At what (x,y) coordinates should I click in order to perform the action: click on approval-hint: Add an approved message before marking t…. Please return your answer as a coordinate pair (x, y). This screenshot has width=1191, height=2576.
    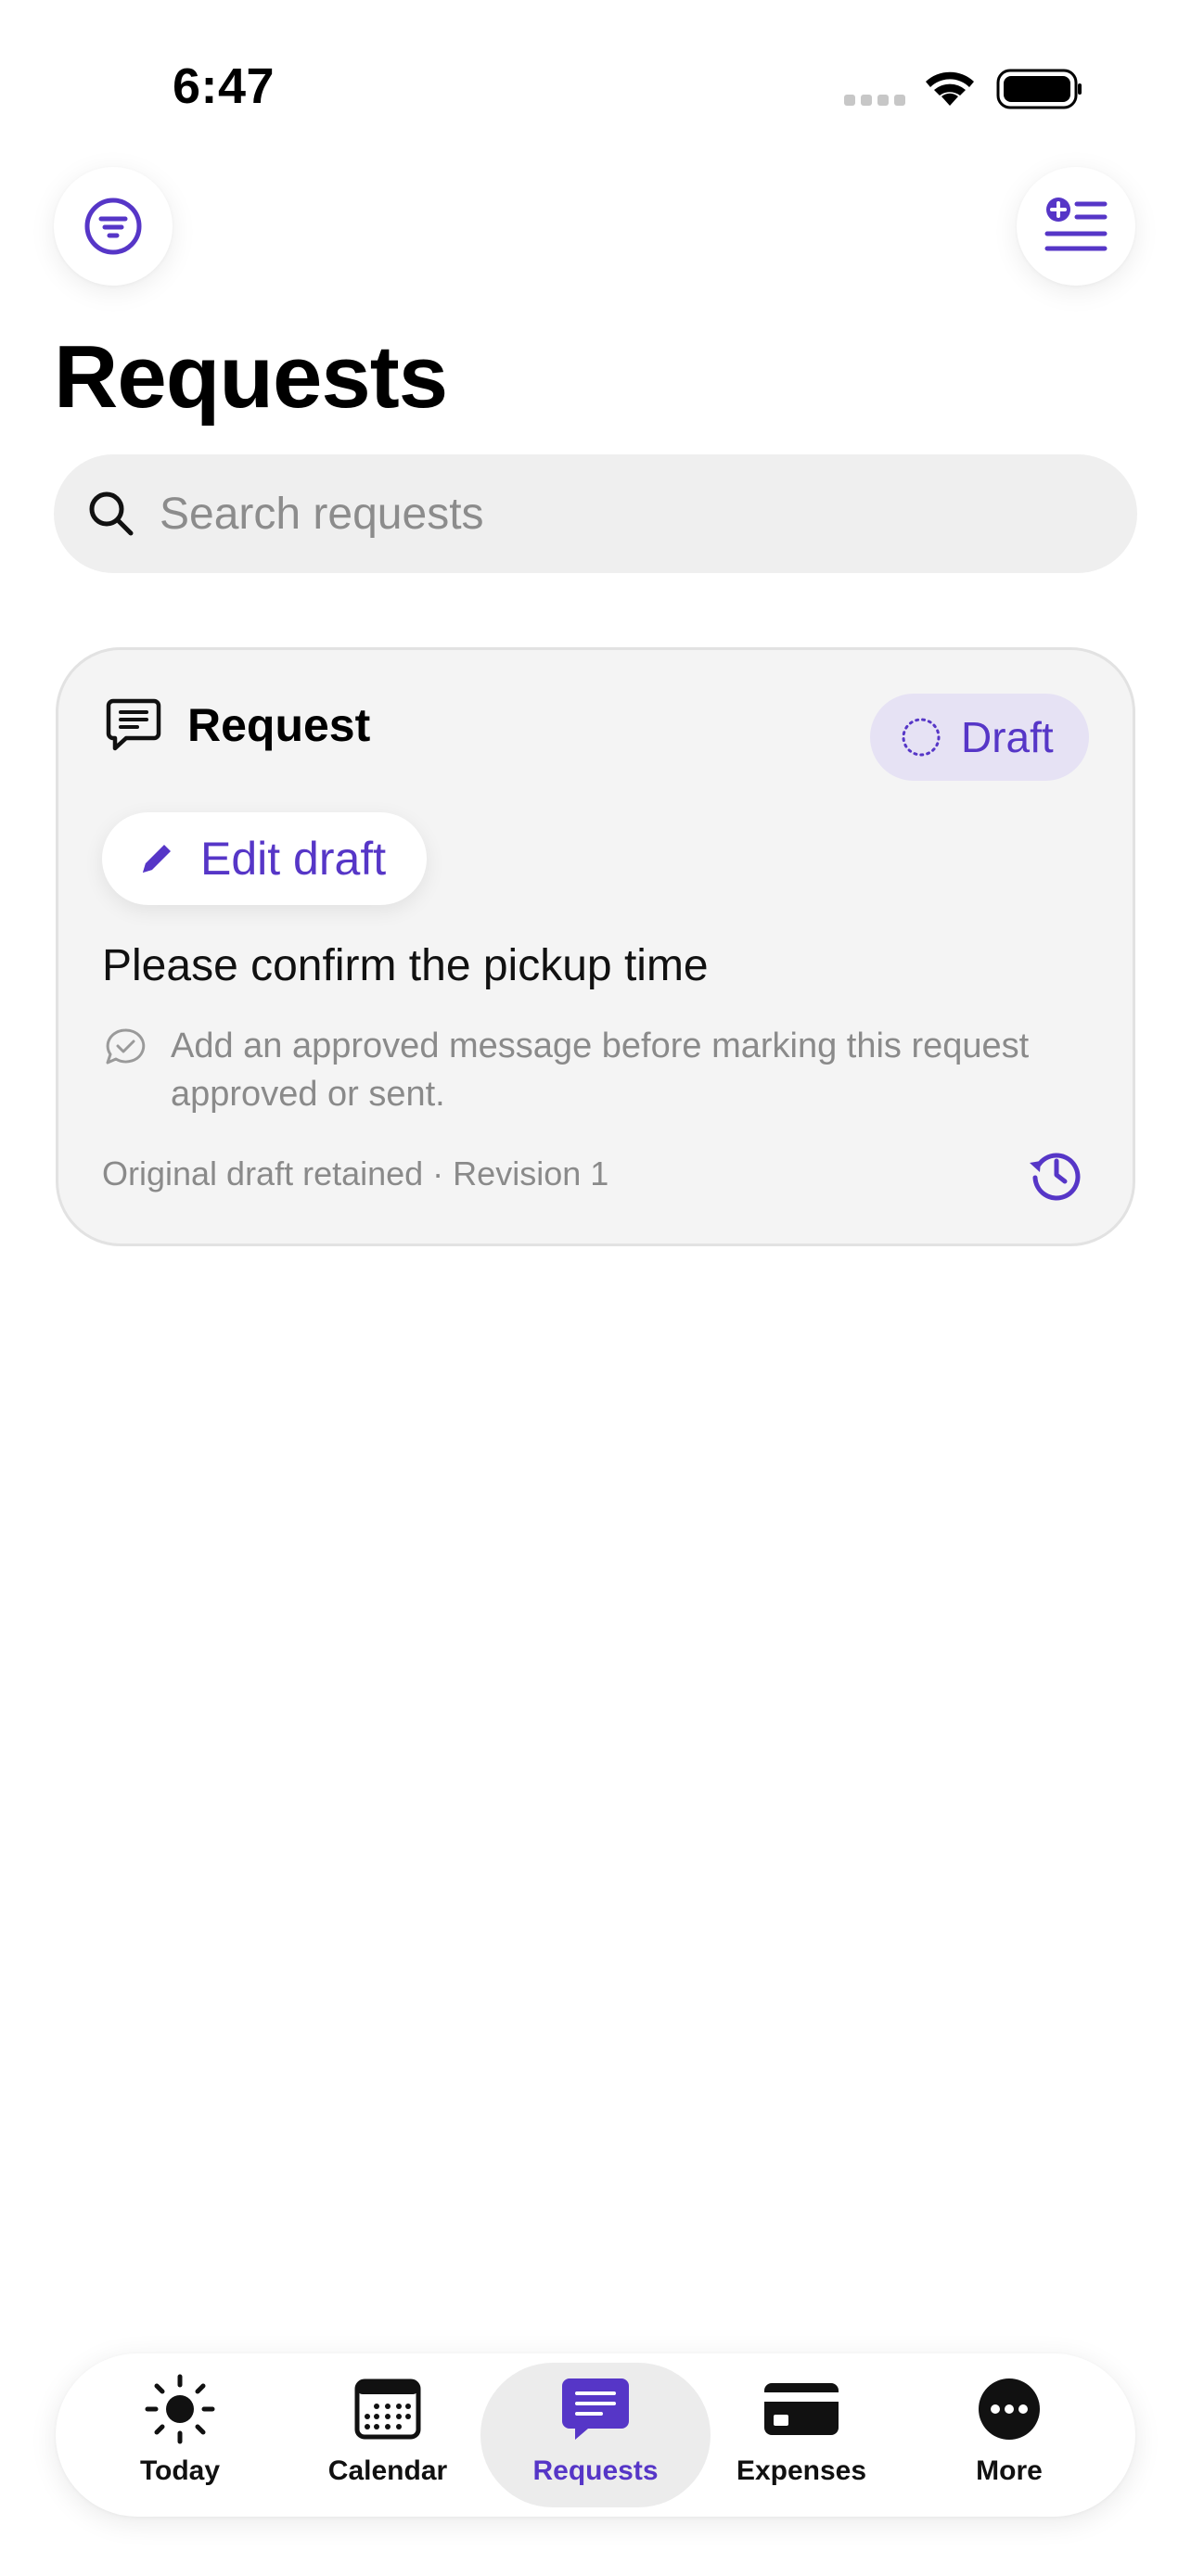
    Looking at the image, I should click on (600, 1070).